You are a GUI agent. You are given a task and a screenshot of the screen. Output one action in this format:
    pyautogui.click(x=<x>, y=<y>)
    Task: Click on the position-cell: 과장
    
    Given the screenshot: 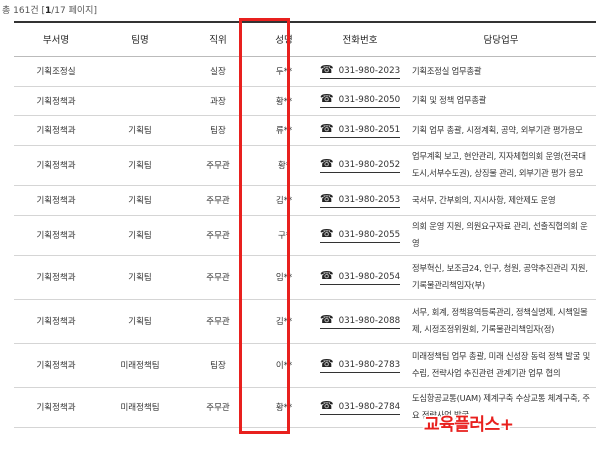 What is the action you would take?
    pyautogui.click(x=218, y=101)
    